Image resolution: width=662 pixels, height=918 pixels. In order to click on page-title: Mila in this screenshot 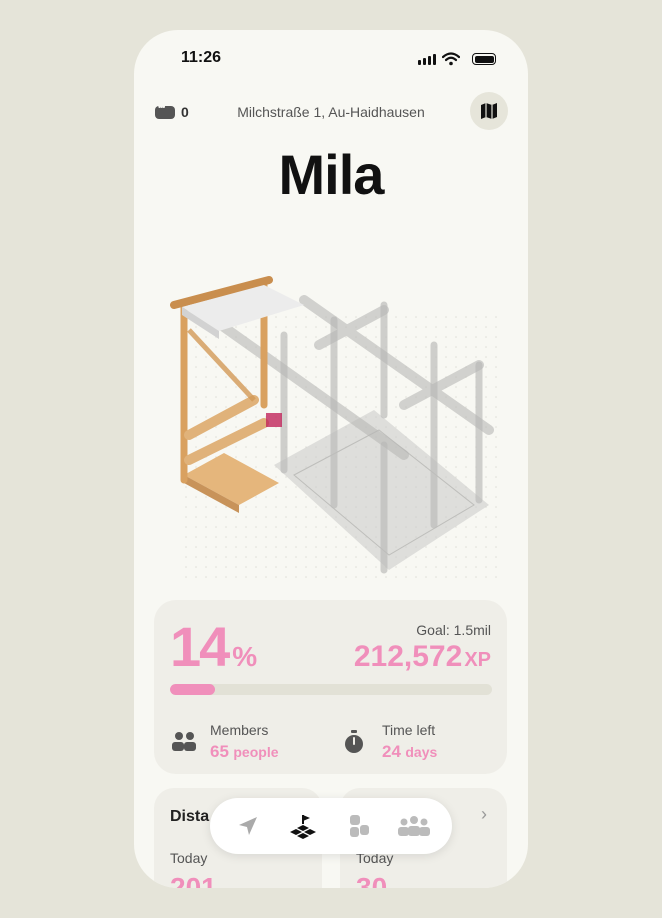, I will do `click(331, 174)`.